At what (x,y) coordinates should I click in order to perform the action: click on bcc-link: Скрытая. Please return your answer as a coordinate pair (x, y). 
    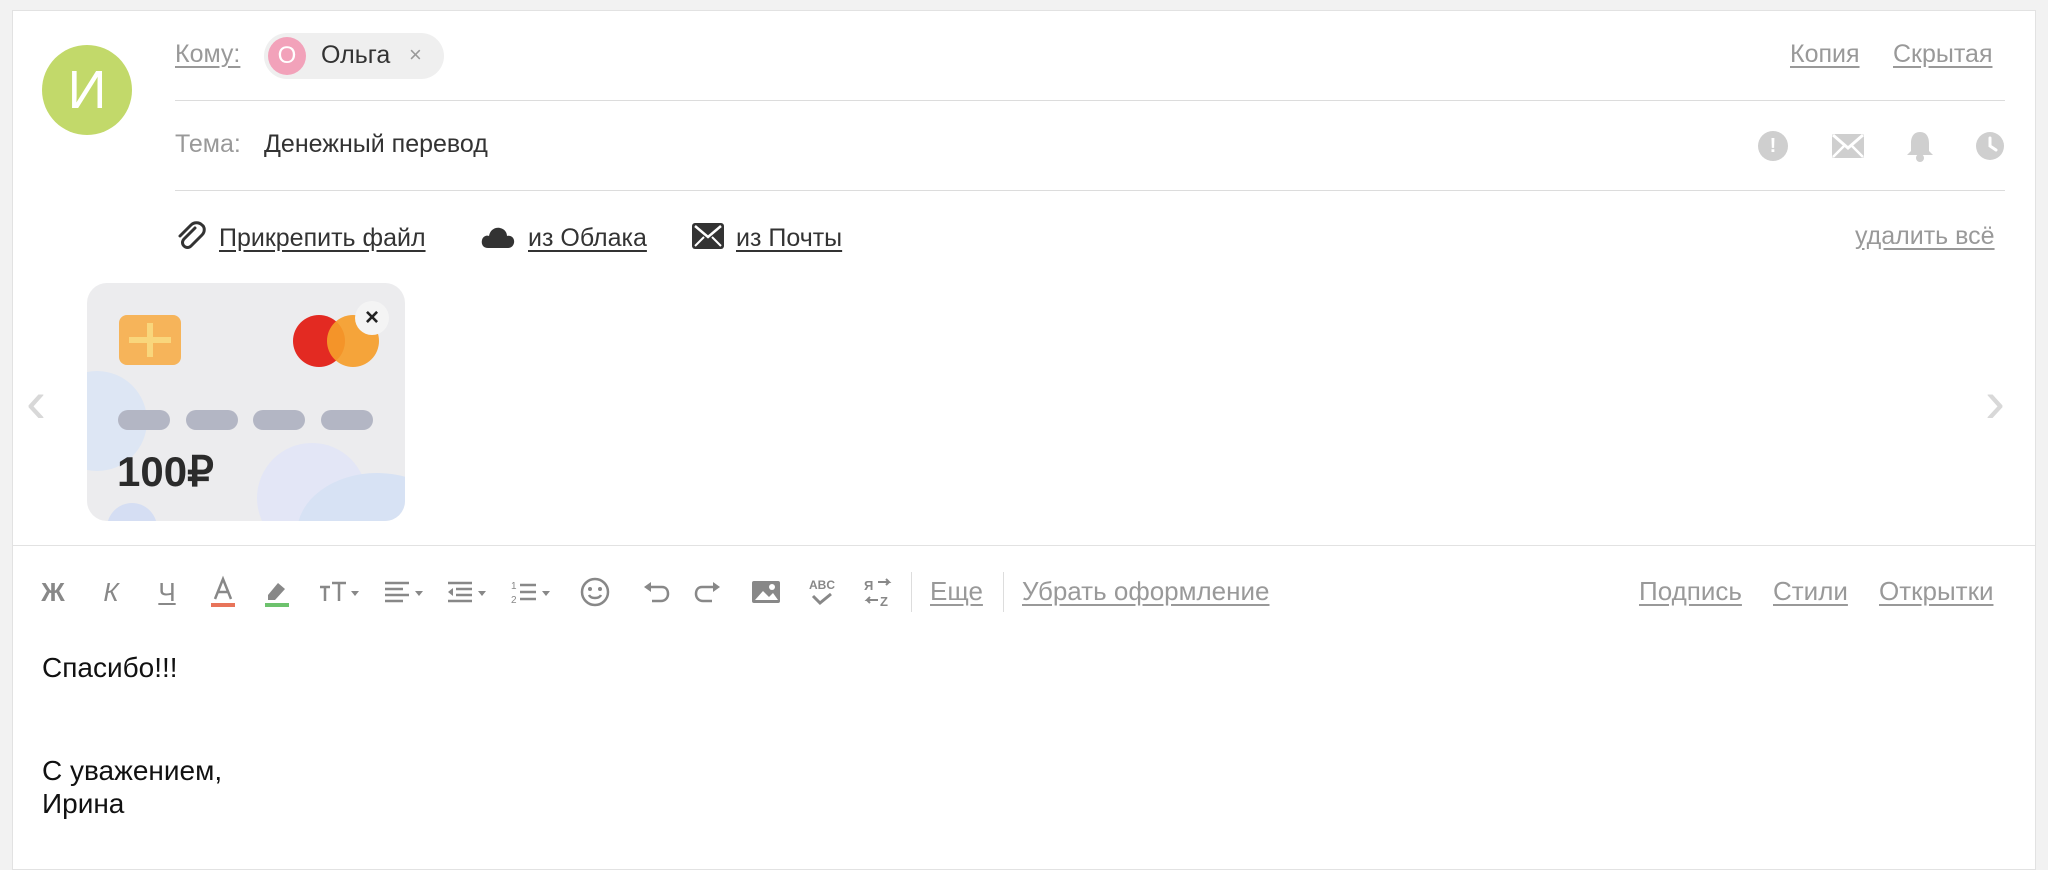
    Looking at the image, I should click on (1942, 54).